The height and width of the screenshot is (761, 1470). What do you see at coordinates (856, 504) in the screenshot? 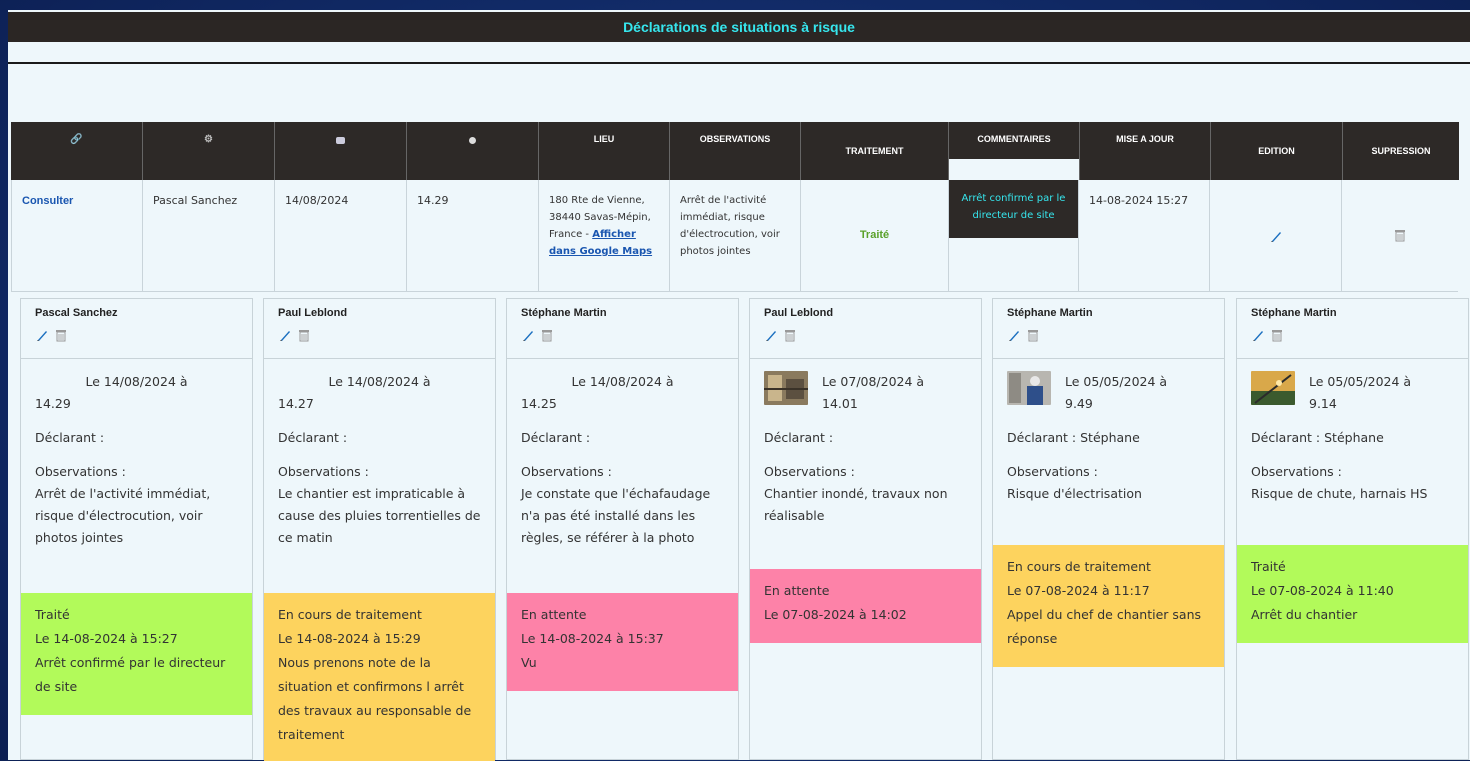
I see `card-observations: Chantier inondé, travaux non réalisable` at bounding box center [856, 504].